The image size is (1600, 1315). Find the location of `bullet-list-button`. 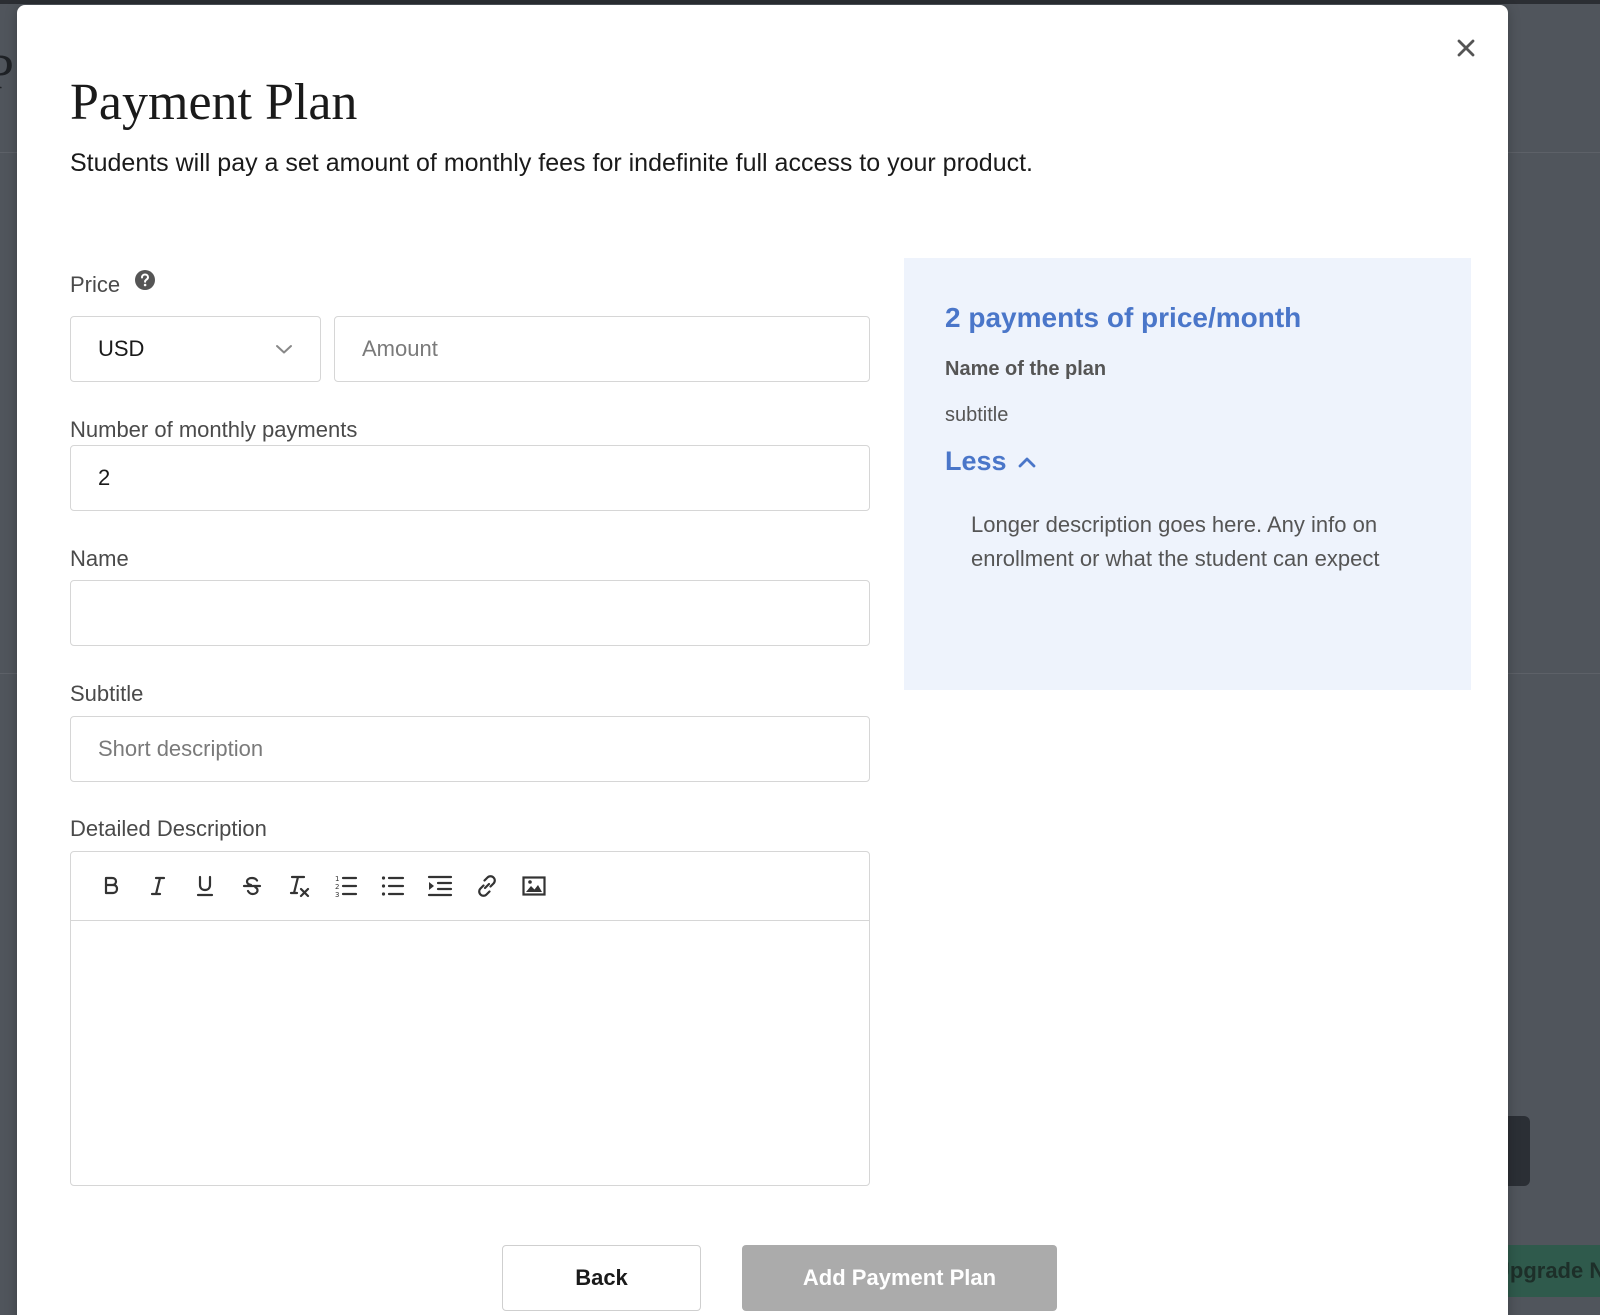

bullet-list-button is located at coordinates (393, 886).